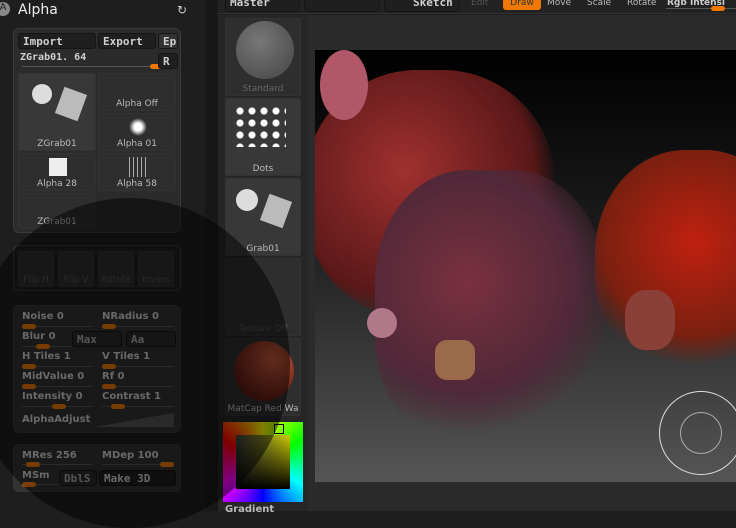 The image size is (736, 528). What do you see at coordinates (641, 4) in the screenshot?
I see `rotate-tool-button: Rotate` at bounding box center [641, 4].